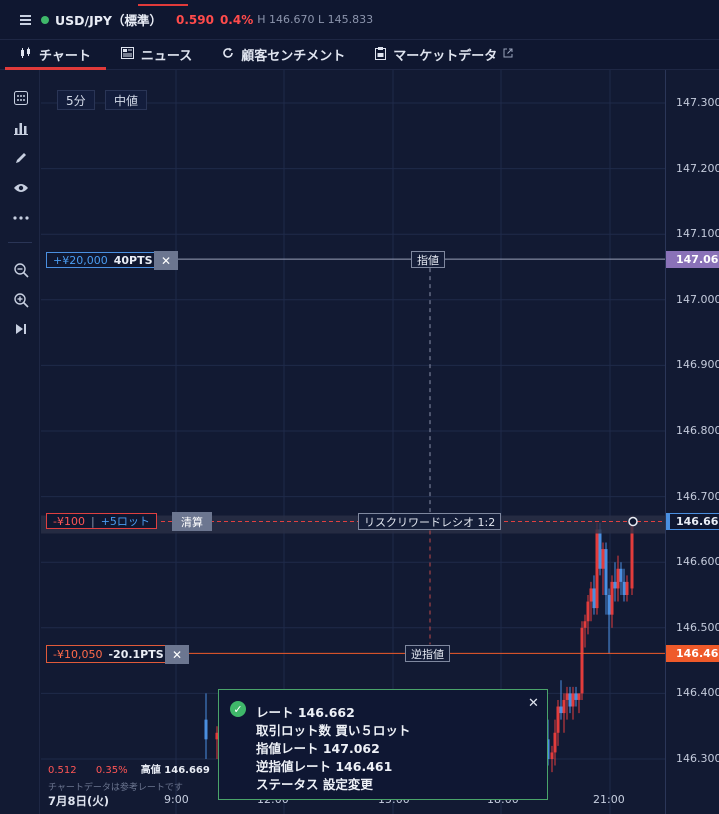  What do you see at coordinates (697, 299) in the screenshot?
I see `y-tick-label: 147.000` at bounding box center [697, 299].